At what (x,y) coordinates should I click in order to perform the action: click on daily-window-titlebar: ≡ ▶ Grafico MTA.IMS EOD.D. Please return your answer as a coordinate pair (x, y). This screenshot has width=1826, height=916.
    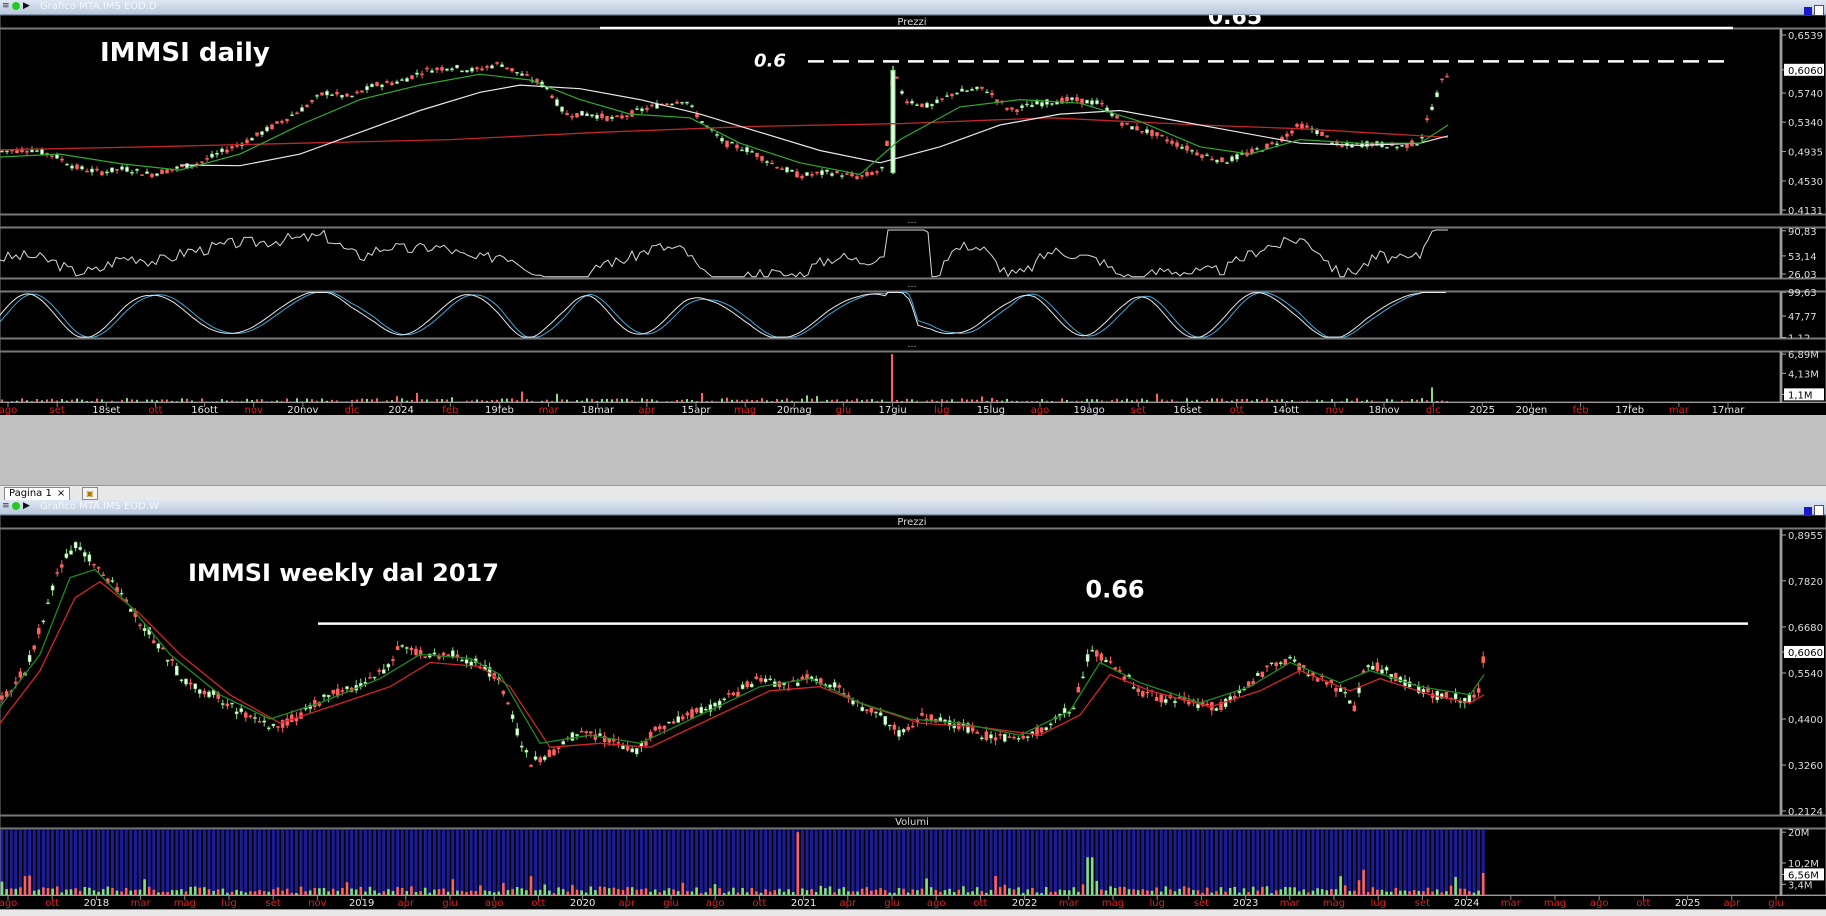
    Looking at the image, I should click on (913, 7).